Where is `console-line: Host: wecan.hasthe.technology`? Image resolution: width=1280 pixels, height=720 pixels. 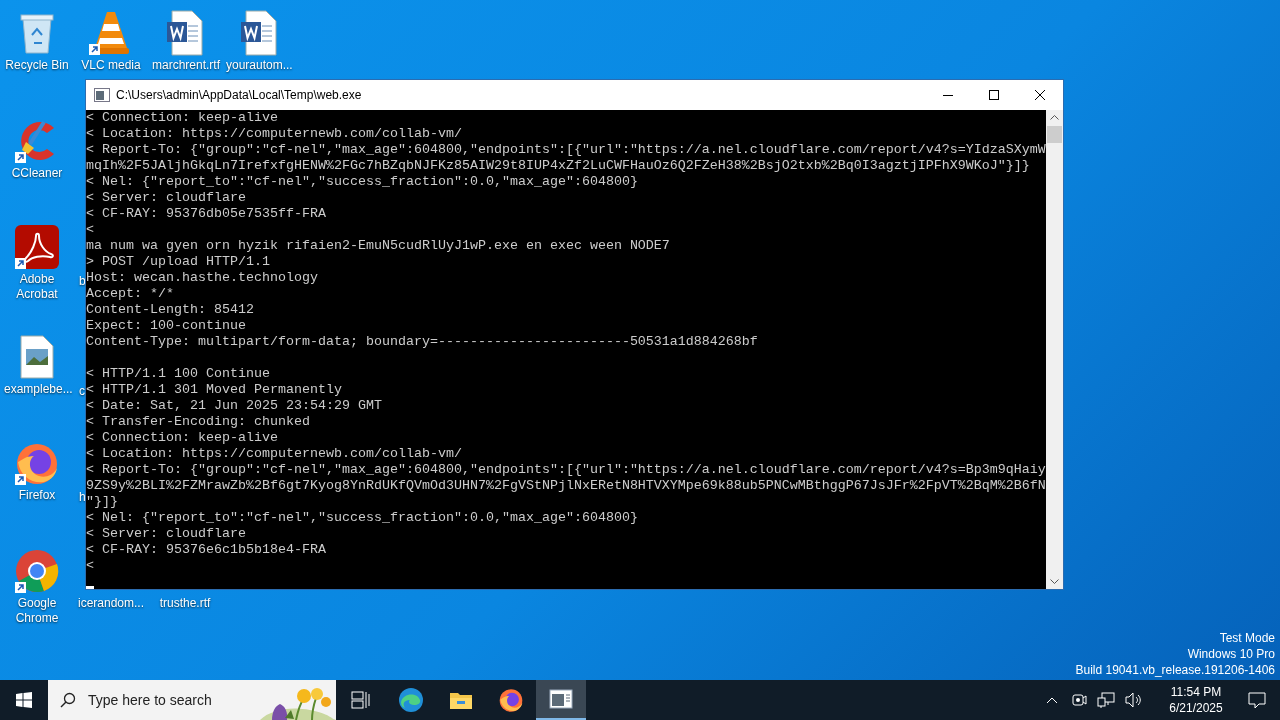
console-line: Host: wecan.hasthe.technology is located at coordinates (202, 278).